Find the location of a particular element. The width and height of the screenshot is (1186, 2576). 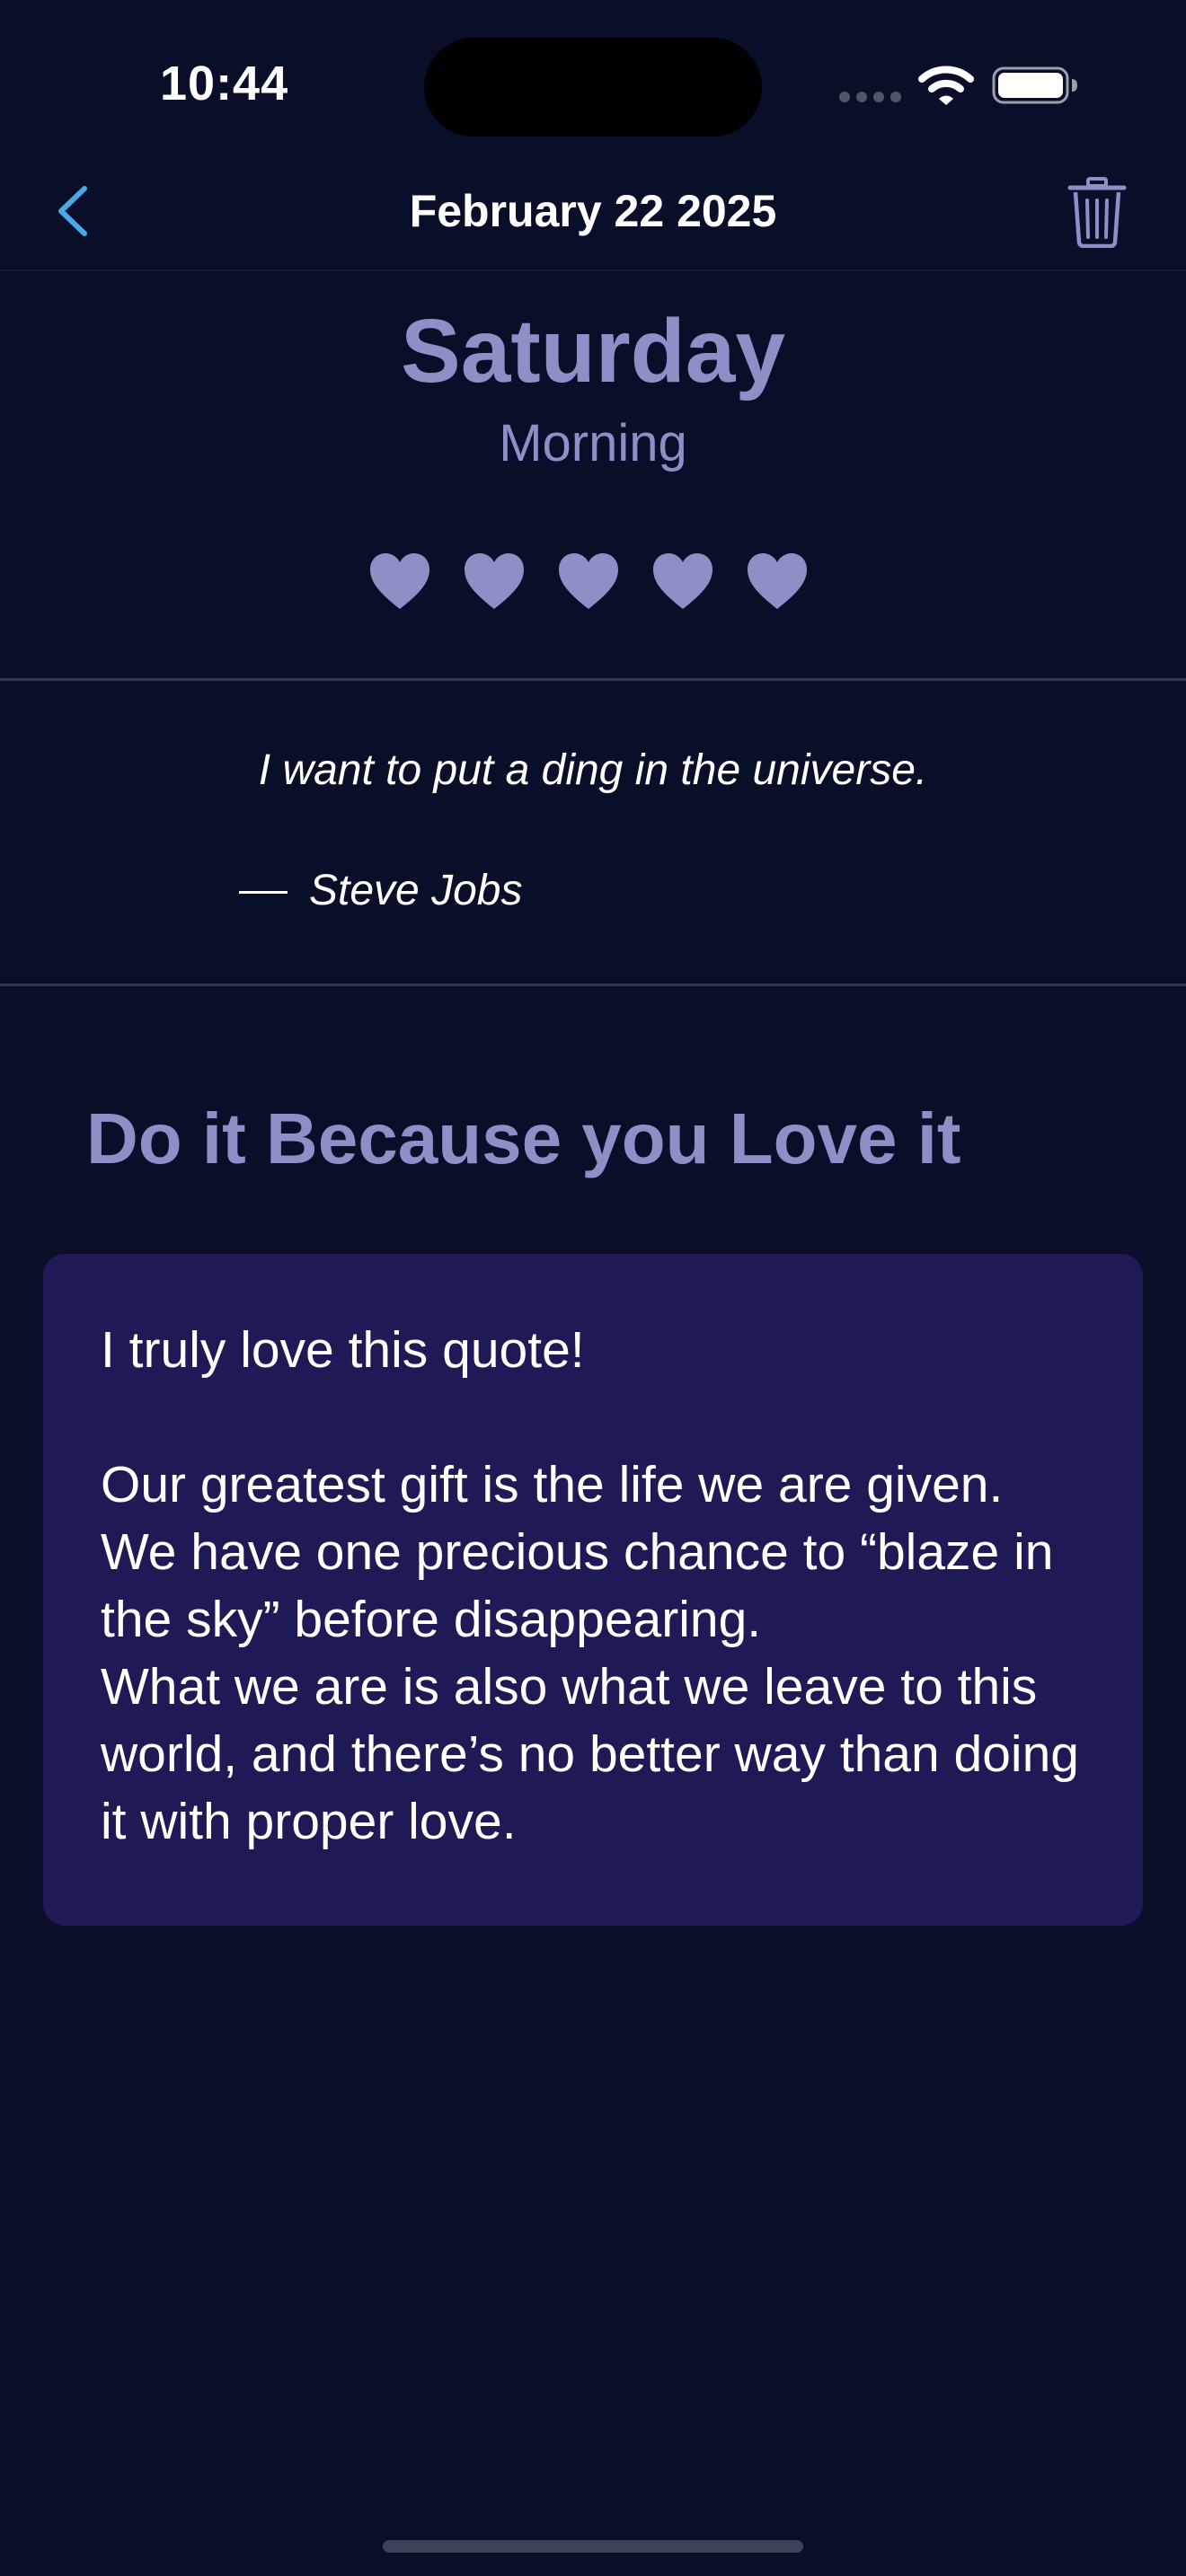

battery-icon is located at coordinates (1035, 85).